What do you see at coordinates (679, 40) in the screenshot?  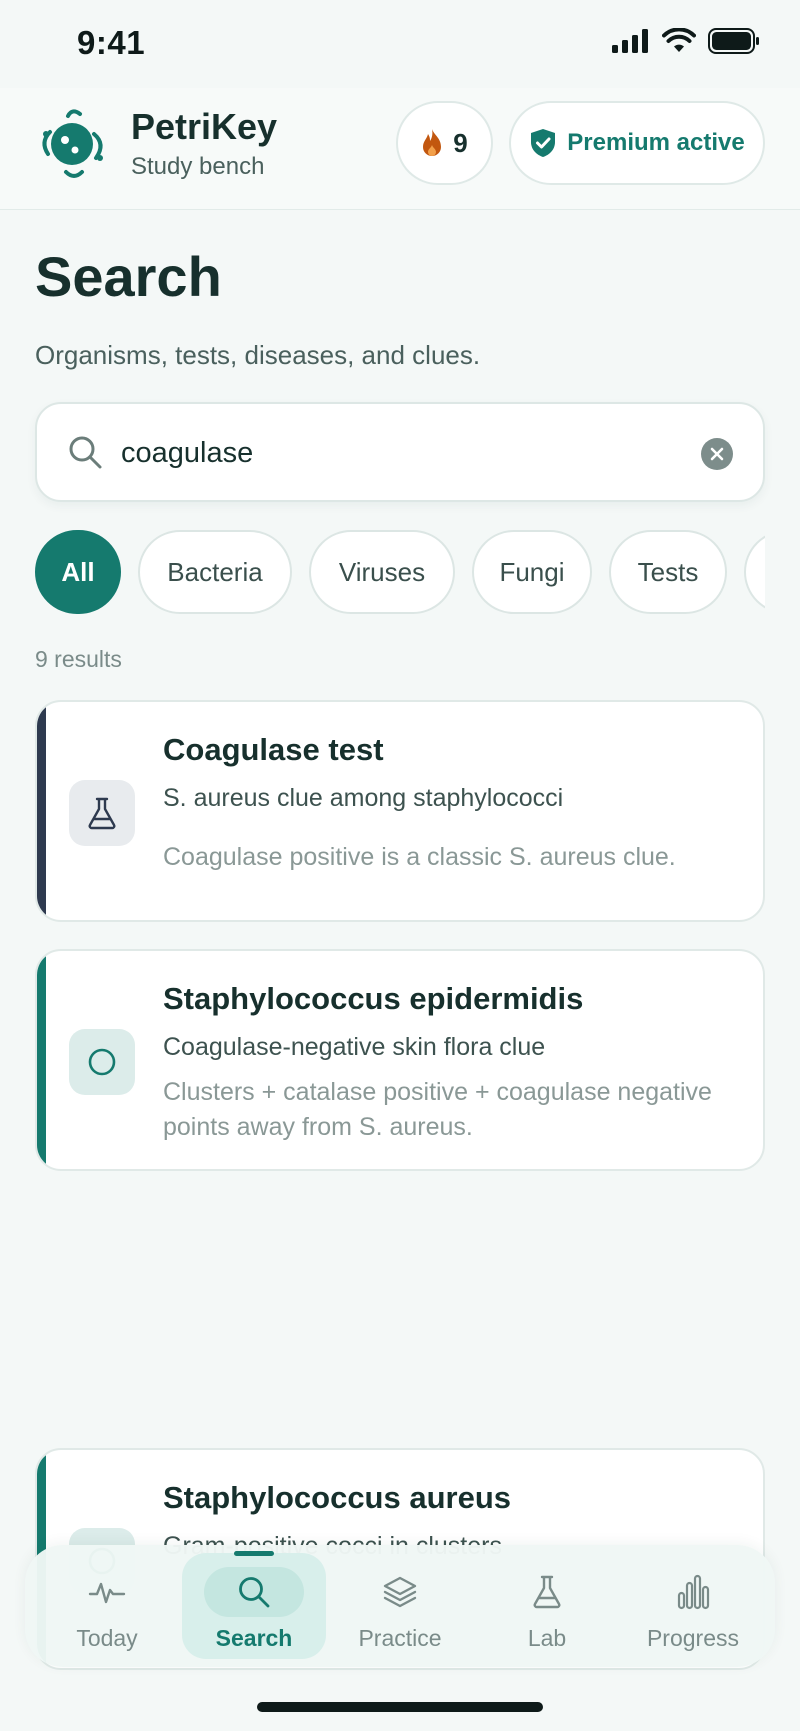 I see `wifi-icon` at bounding box center [679, 40].